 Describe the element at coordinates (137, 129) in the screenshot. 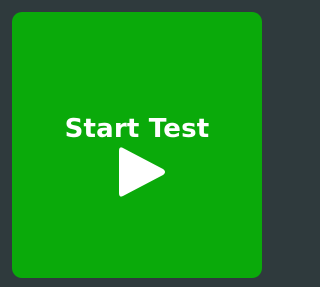

I see `start-test-label: Start Test` at that location.